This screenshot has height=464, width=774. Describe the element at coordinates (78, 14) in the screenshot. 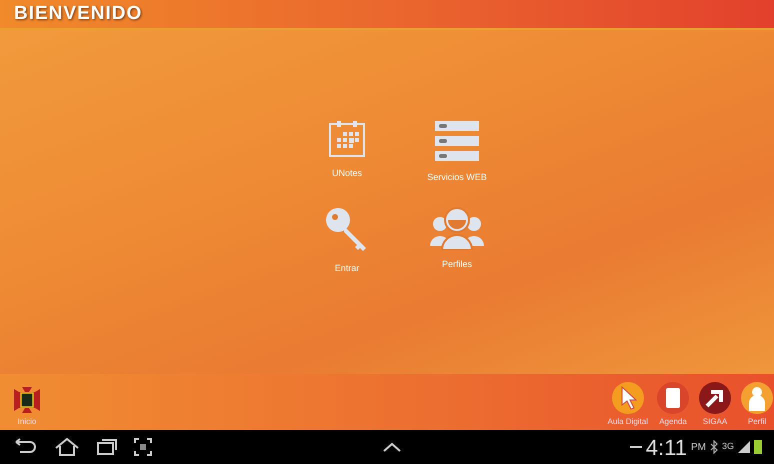

I see `screen-title: BIENVENIDO` at that location.